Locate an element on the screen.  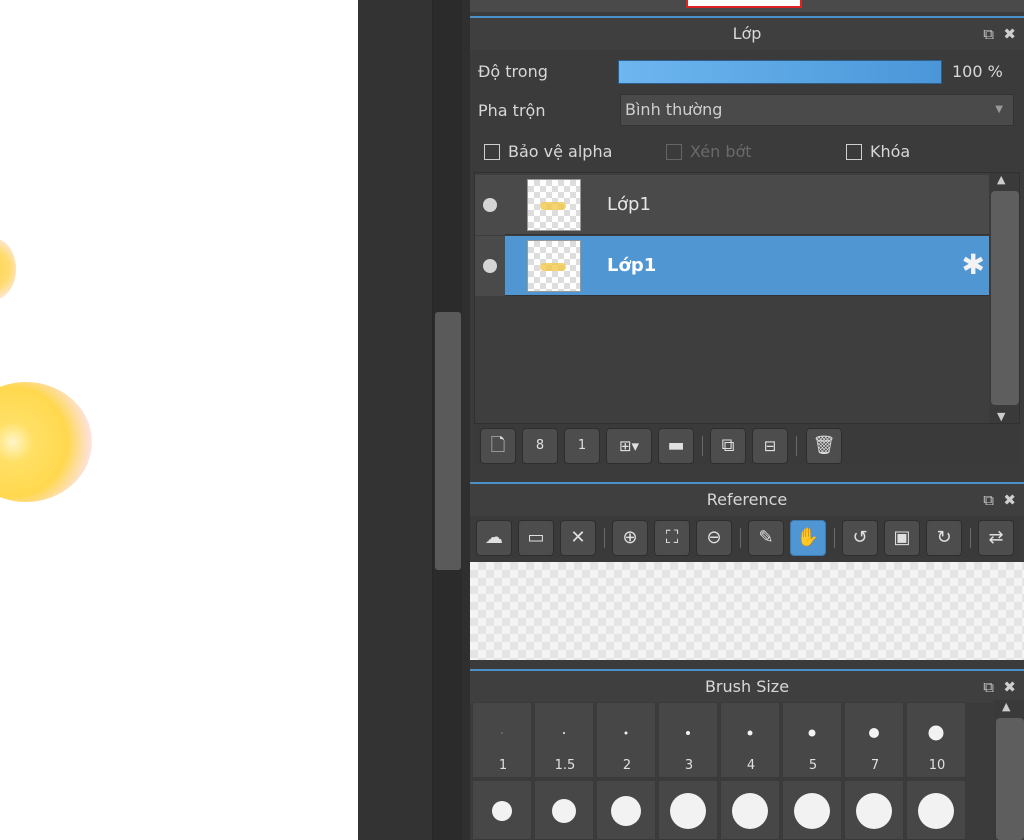
protect-alpha-label: Bảo vệ alpha is located at coordinates (560, 151).